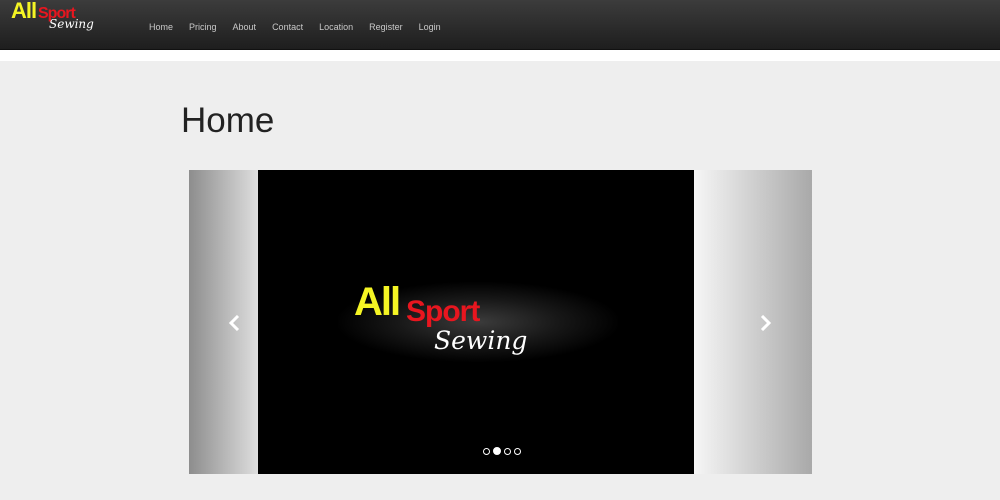 The height and width of the screenshot is (500, 1000). Describe the element at coordinates (24, 11) in the screenshot. I see `brand-word-all: All` at that location.